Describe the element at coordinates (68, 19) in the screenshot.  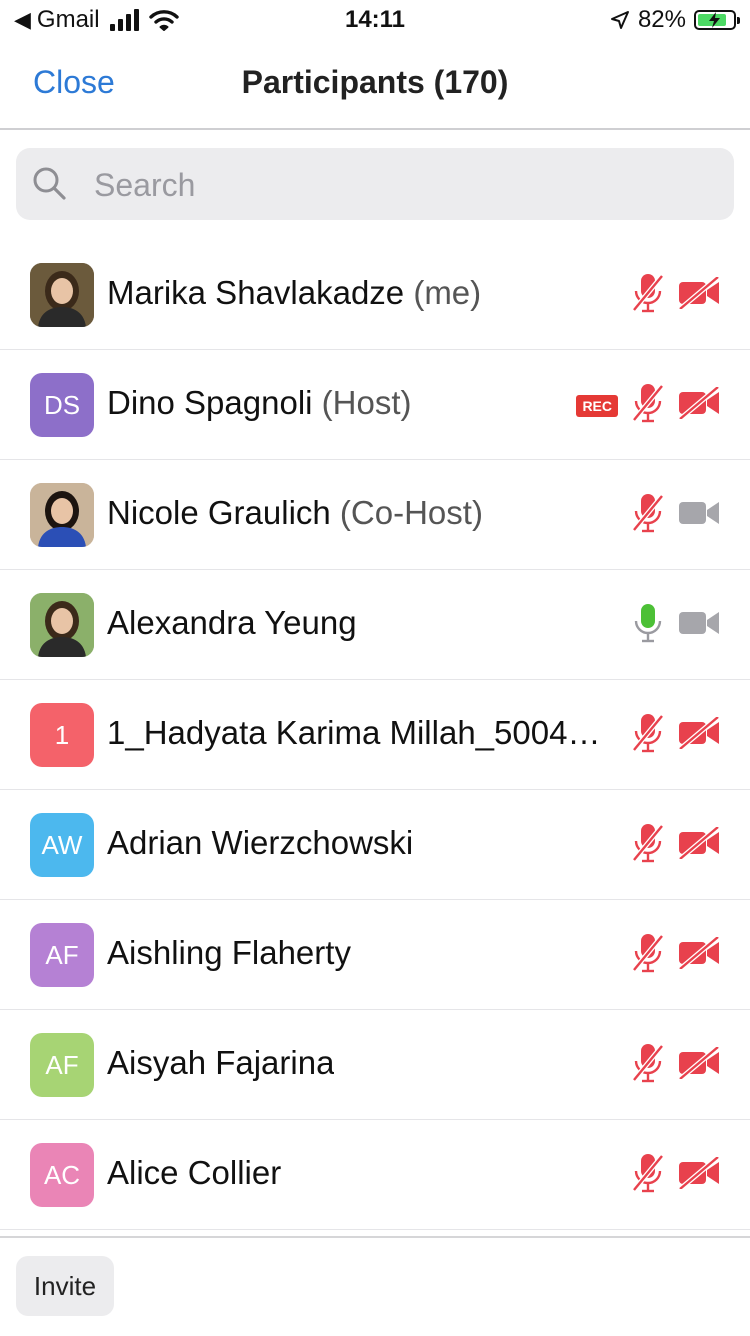
I see `back-app-label: Gmail` at that location.